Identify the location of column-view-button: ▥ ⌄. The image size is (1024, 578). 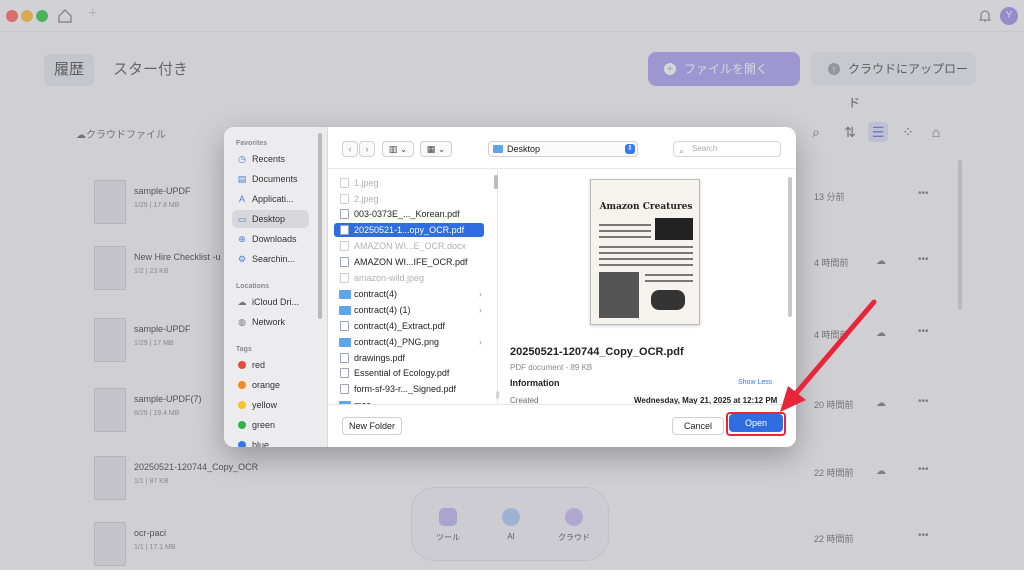
(398, 149).